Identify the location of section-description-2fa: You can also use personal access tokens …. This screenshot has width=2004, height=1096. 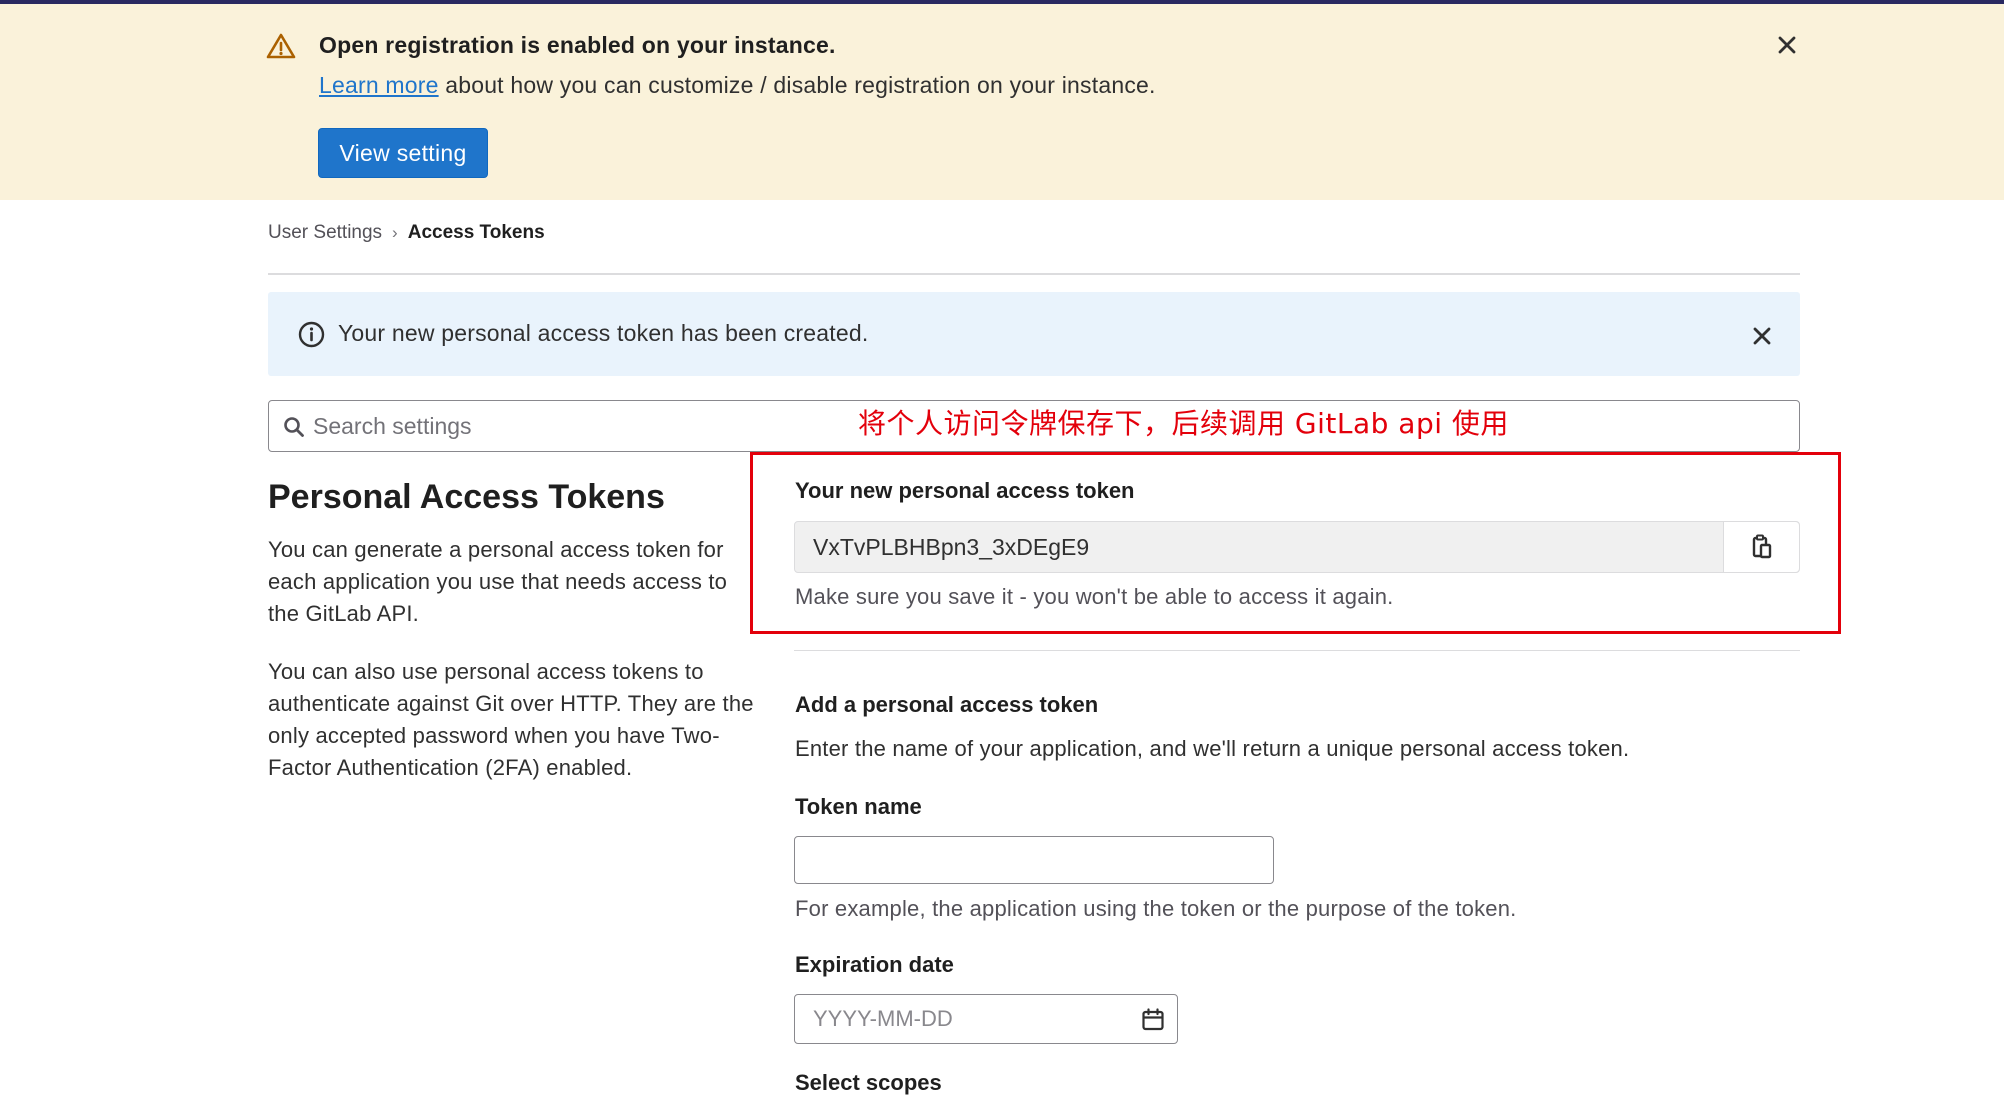
(511, 719).